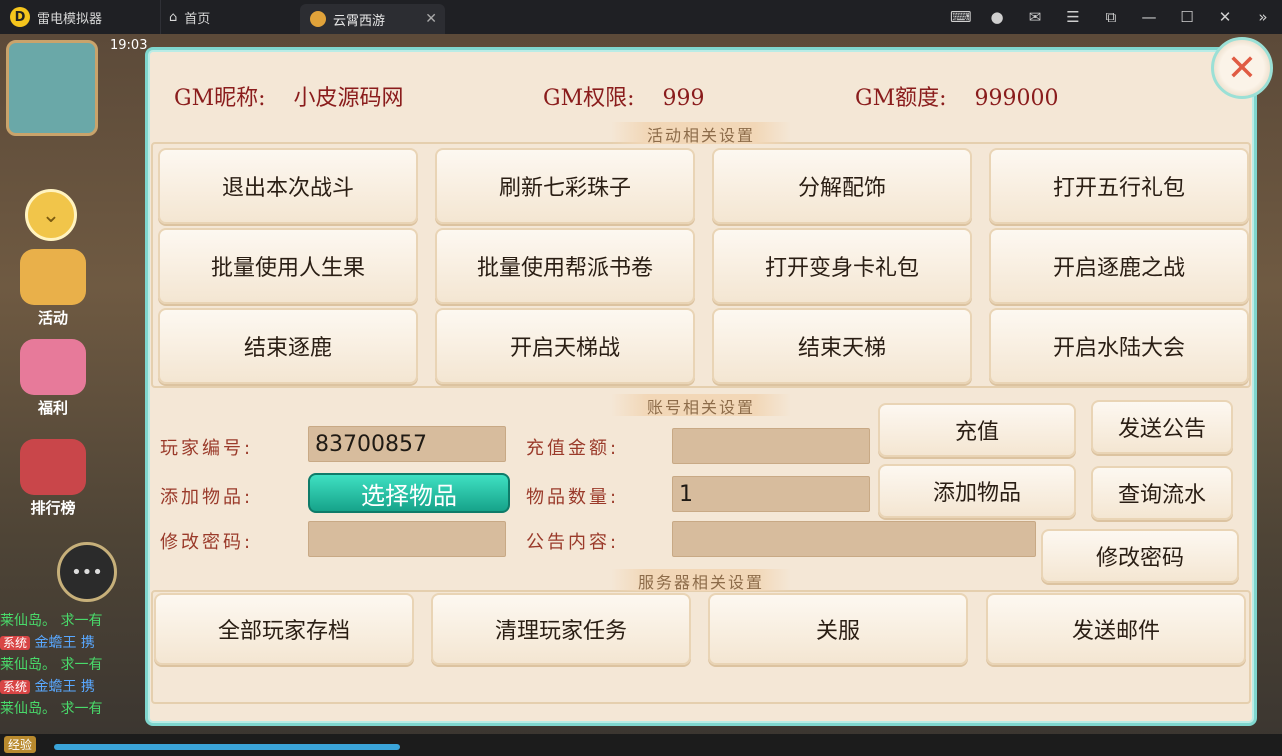 The image size is (1282, 756). Describe the element at coordinates (1035, 17) in the screenshot. I see `mail-icon: ✉` at that location.